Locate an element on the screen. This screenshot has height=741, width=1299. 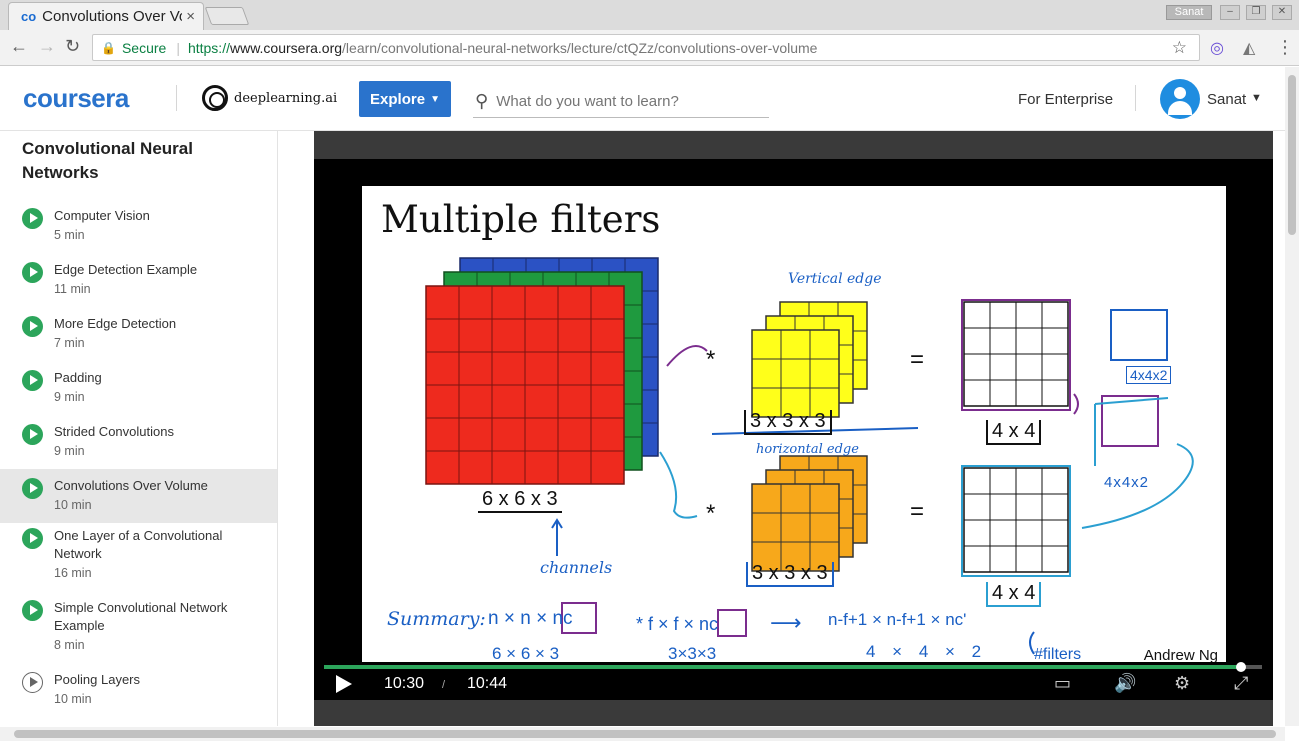
vertical-edge-note: Vertical edge is located at coordinates (835, 279).